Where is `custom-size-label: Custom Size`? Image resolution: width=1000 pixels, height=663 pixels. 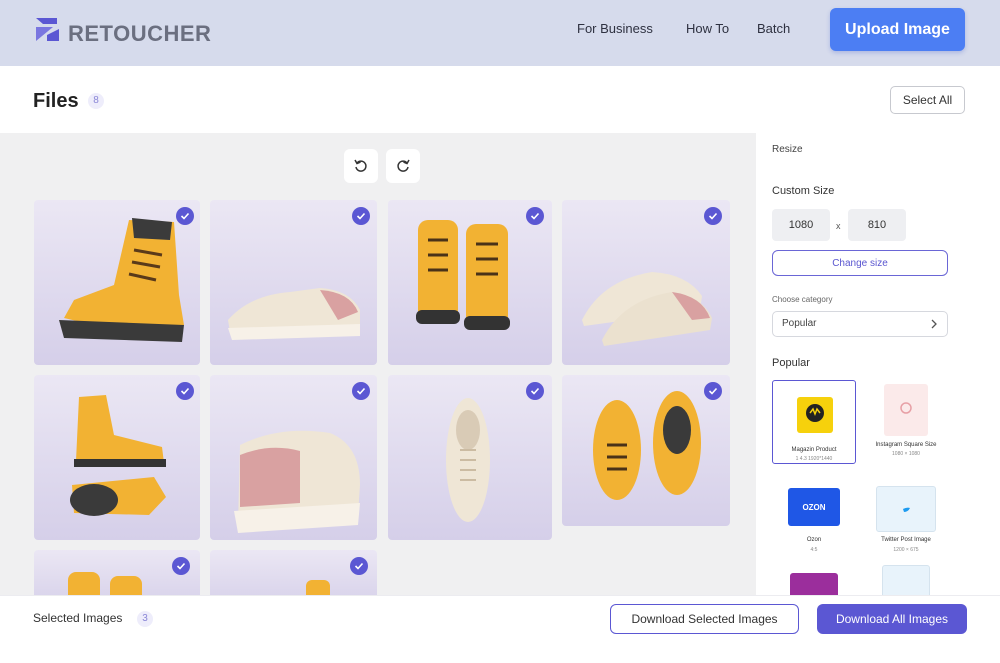
custom-size-label: Custom Size is located at coordinates (803, 191).